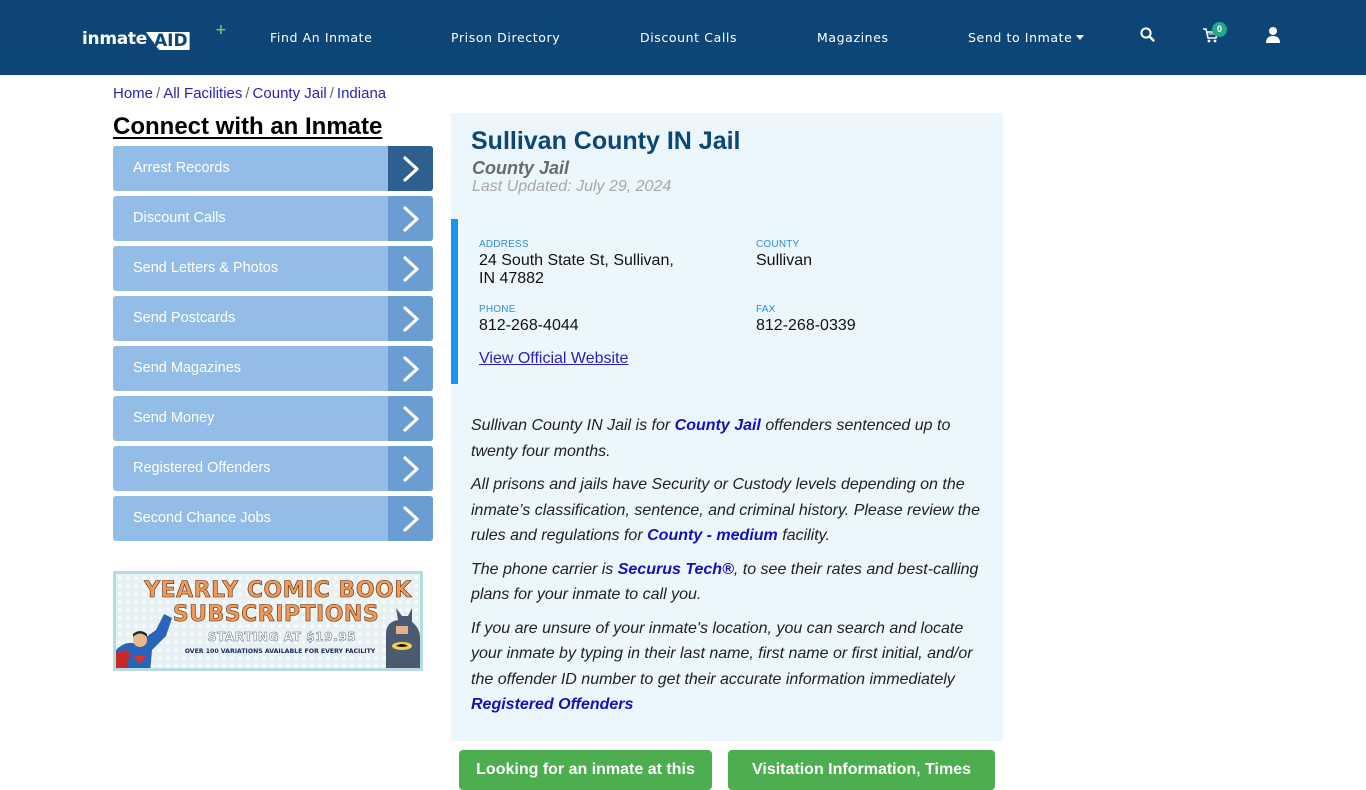 The height and width of the screenshot is (790, 1366). What do you see at coordinates (174, 418) in the screenshot?
I see `sidebar-item-label: Send Money` at bounding box center [174, 418].